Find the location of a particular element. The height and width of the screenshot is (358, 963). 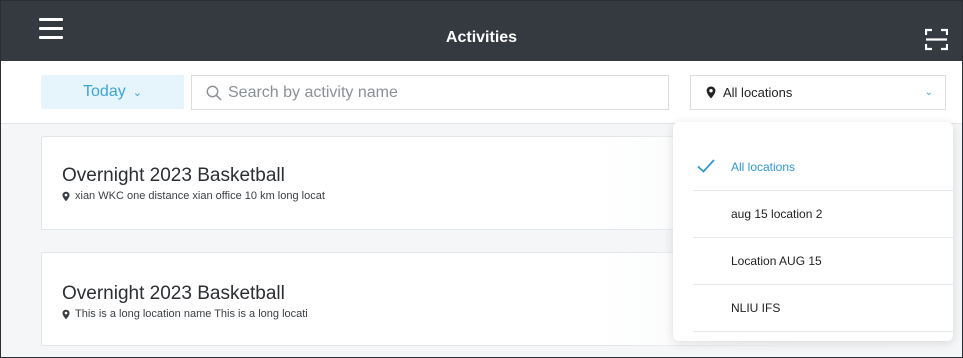

location-option-label: All locations is located at coordinates (763, 167).